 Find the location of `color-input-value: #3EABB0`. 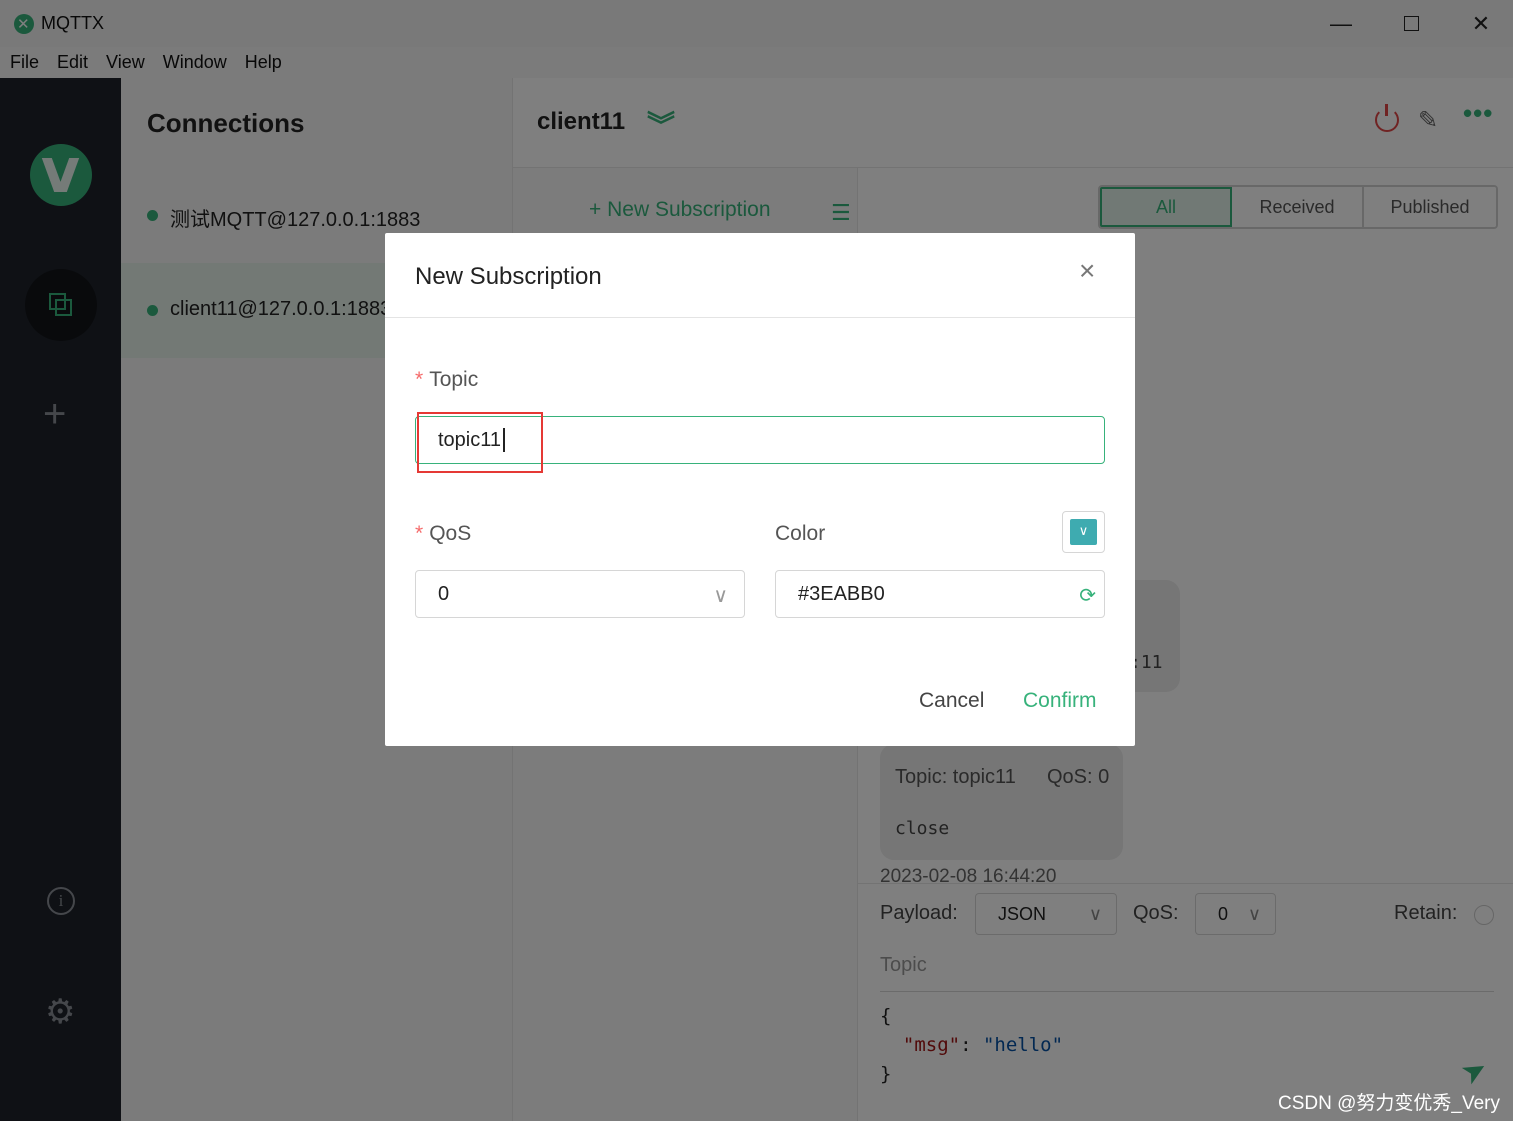

color-input-value: #3EABB0 is located at coordinates (841, 593).